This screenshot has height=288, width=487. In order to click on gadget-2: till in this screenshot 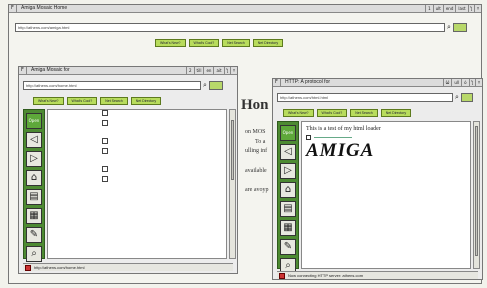, I will do `click(198, 70)`.